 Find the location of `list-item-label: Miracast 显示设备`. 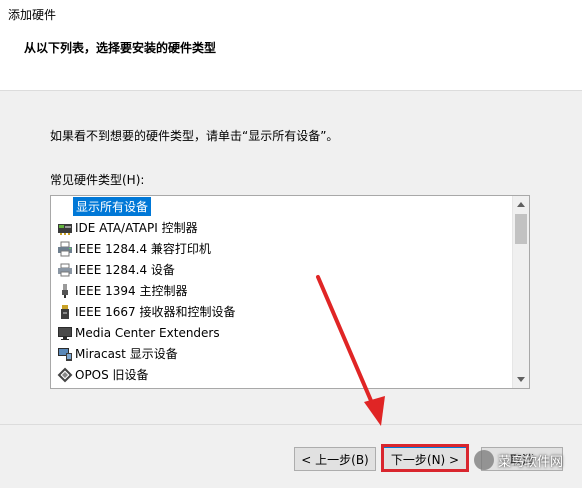

list-item-label: Miracast 显示设备 is located at coordinates (126, 354).